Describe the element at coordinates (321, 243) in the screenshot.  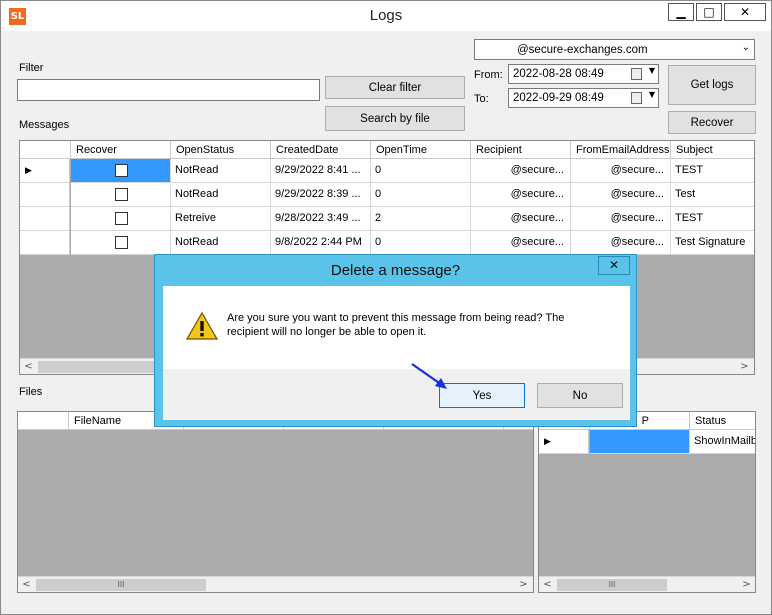
I see `table-row-created: 9/8/2022 2:44 PM` at that location.